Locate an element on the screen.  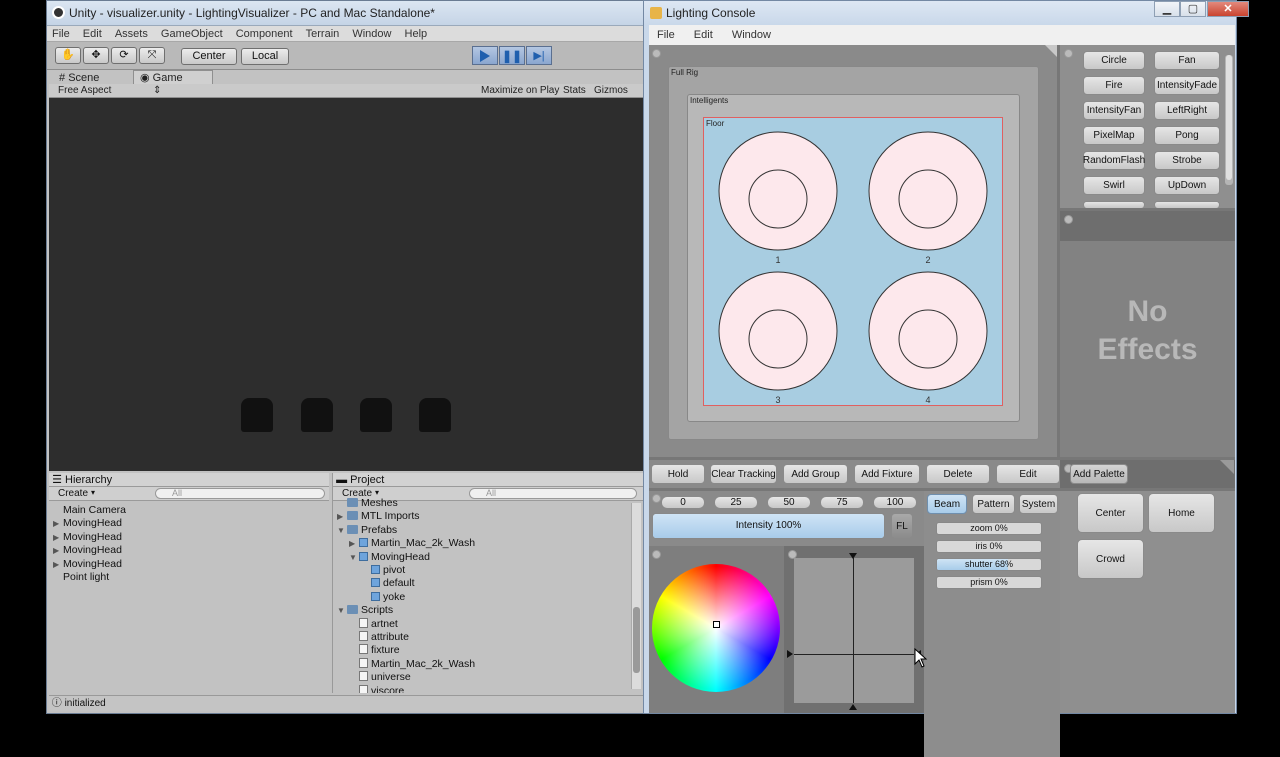
intensity-preset-100: 100 is located at coordinates (895, 502).